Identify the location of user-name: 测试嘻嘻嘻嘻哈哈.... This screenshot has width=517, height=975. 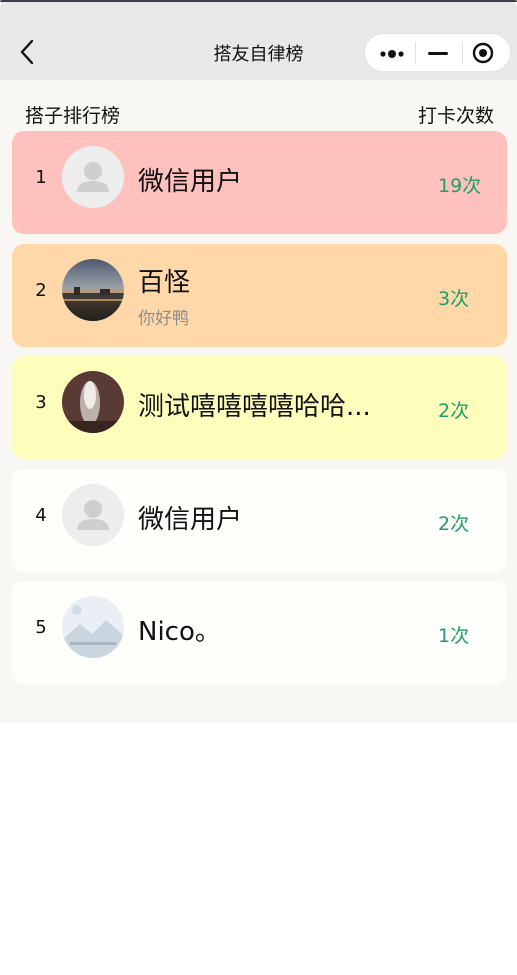
(254, 407).